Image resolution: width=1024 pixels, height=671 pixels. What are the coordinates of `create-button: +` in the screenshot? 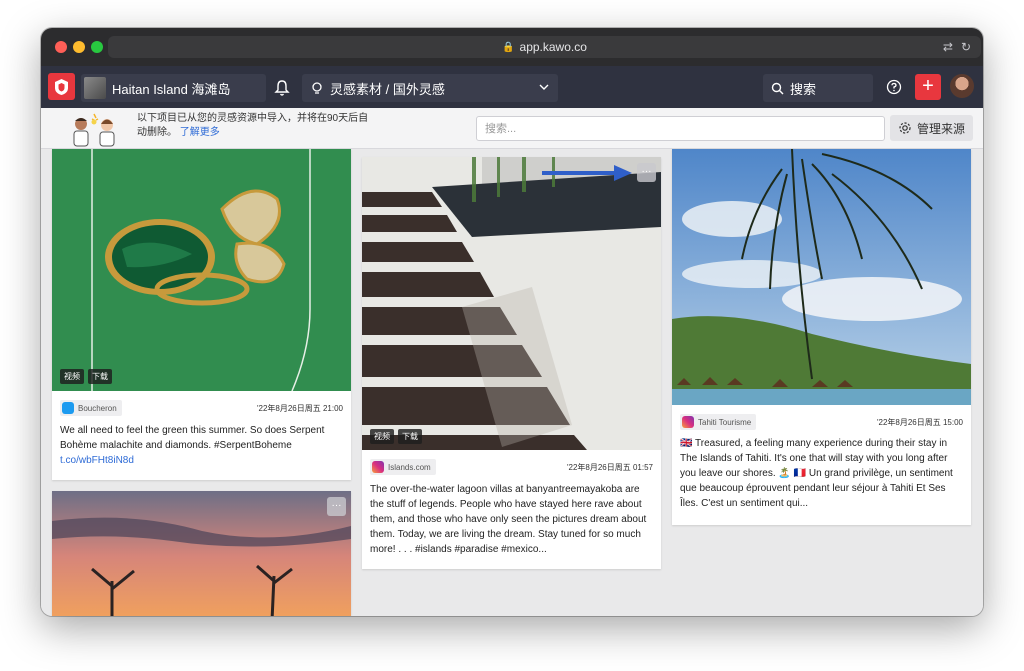 It's located at (928, 87).